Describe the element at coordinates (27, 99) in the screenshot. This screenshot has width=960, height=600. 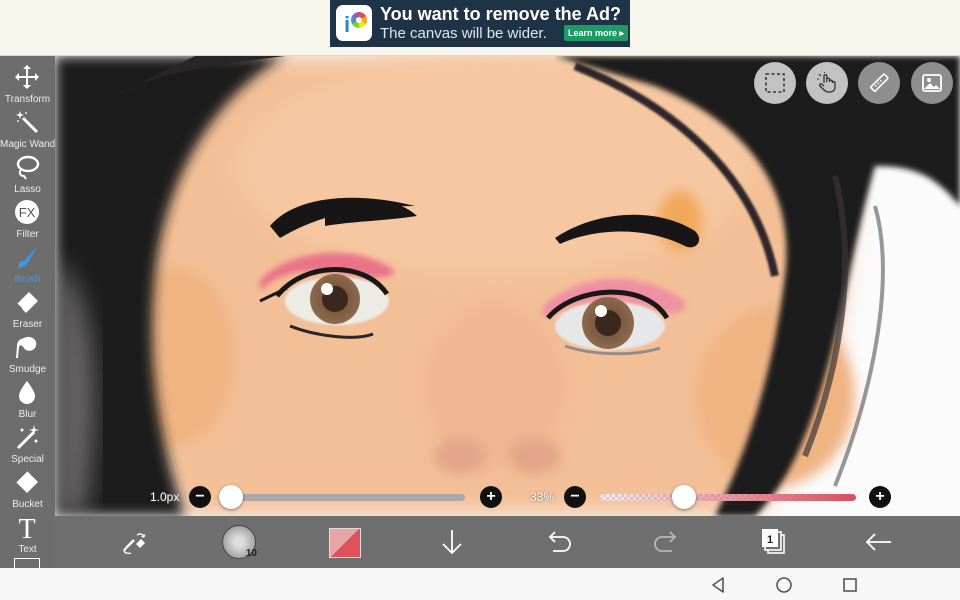
I see `tool-label: Transform` at that location.